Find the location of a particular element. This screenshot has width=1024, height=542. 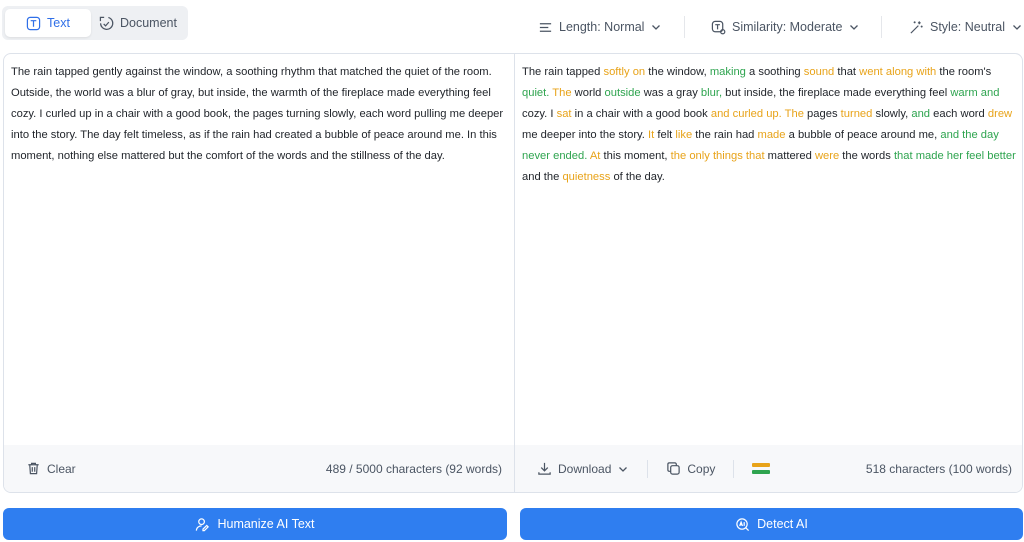

similarity-icon is located at coordinates (718, 27).